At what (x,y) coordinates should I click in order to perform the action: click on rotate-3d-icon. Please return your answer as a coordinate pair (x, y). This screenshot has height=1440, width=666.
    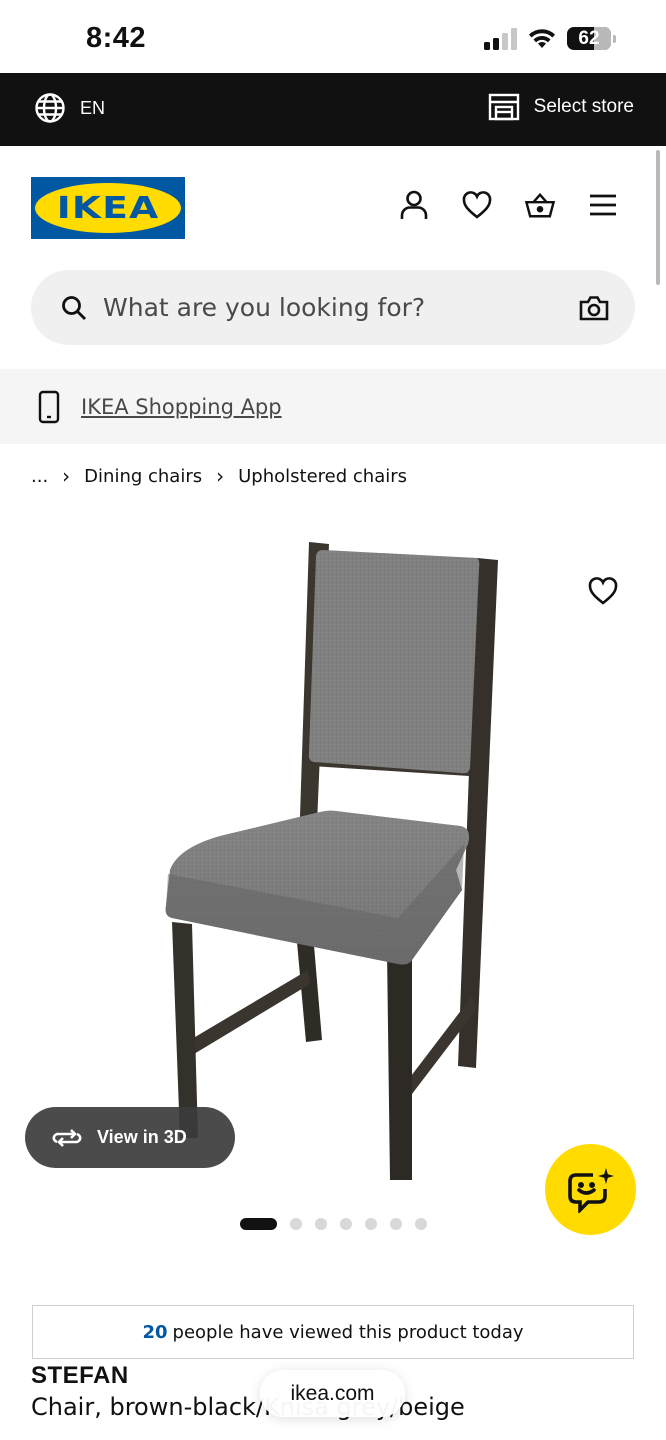
    Looking at the image, I should click on (67, 1137).